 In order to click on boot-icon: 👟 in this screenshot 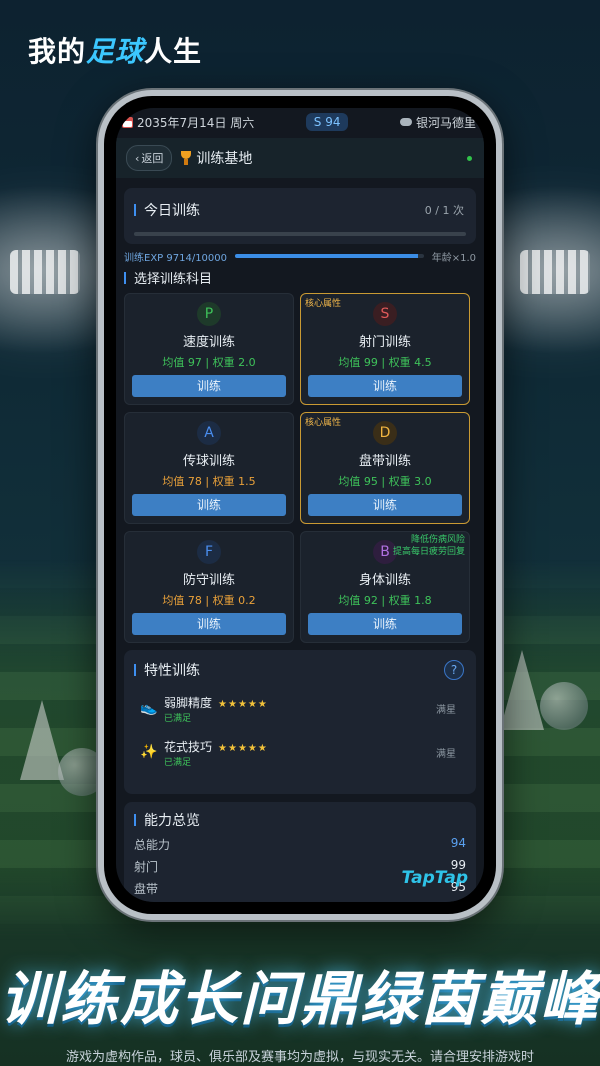, I will do `click(149, 708)`.